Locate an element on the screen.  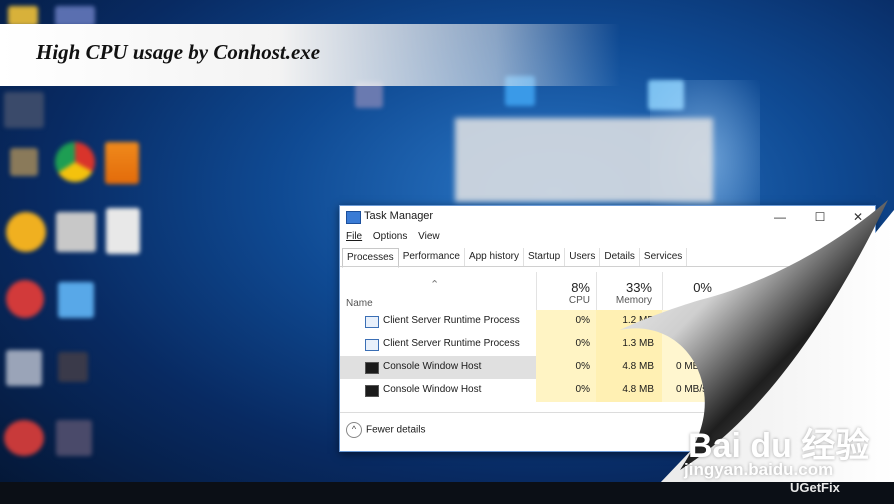
tab-users: Users is located at coordinates (583, 257).